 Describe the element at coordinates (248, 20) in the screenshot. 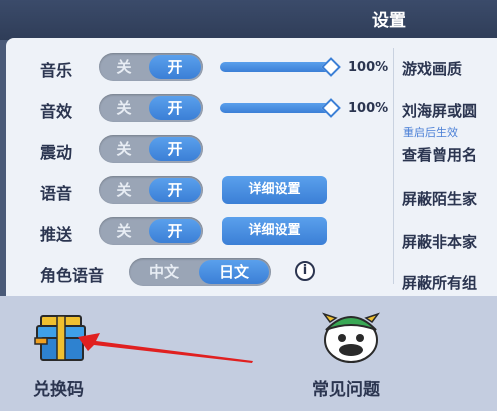

I see `top-bar` at that location.